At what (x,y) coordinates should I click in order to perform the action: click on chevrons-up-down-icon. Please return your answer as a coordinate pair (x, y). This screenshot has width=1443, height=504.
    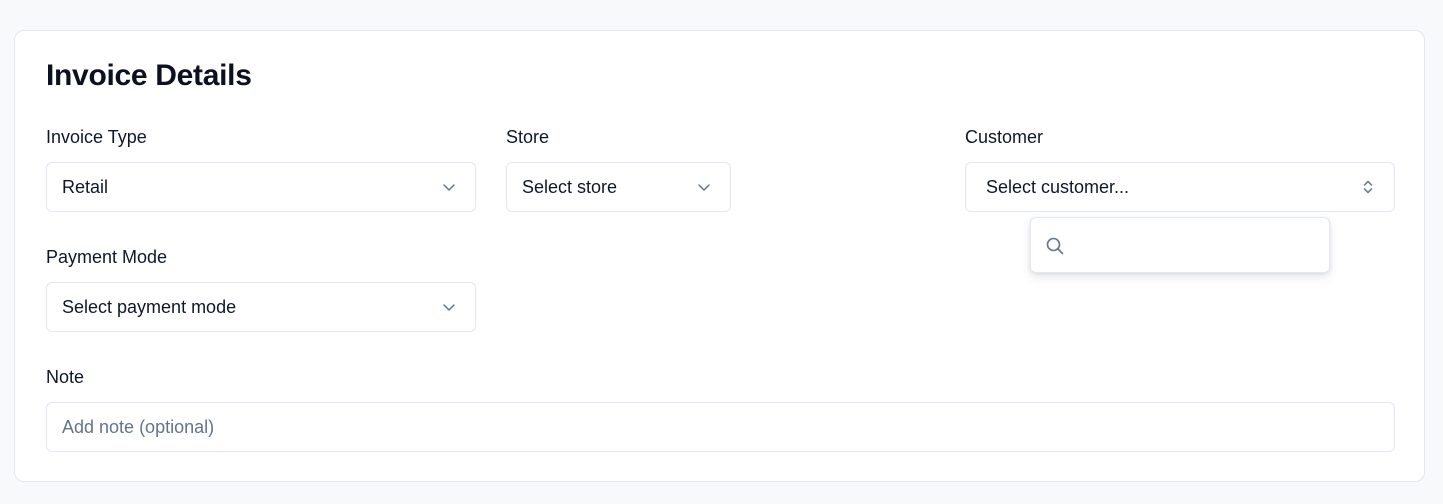
    Looking at the image, I should click on (1368, 187).